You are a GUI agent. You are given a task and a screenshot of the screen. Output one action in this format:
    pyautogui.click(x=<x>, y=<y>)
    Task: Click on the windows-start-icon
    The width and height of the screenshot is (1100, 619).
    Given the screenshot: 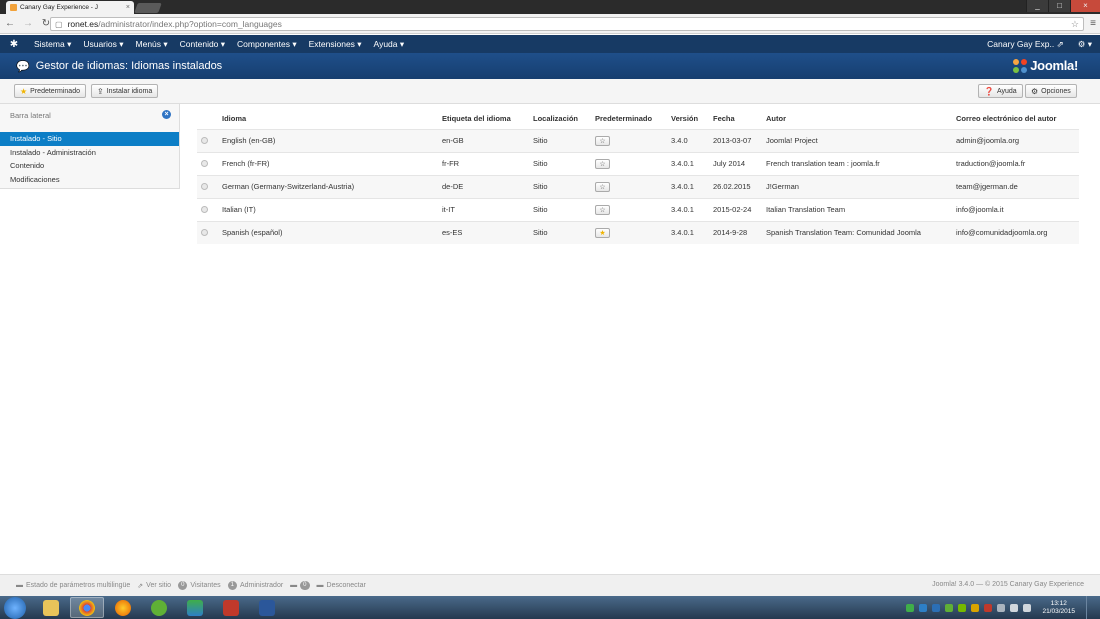 What is the action you would take?
    pyautogui.click(x=15, y=607)
    